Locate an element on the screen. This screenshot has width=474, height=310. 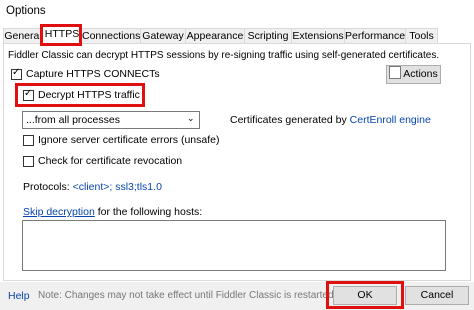
certenroll-link: CertEnroll engine is located at coordinates (390, 120).